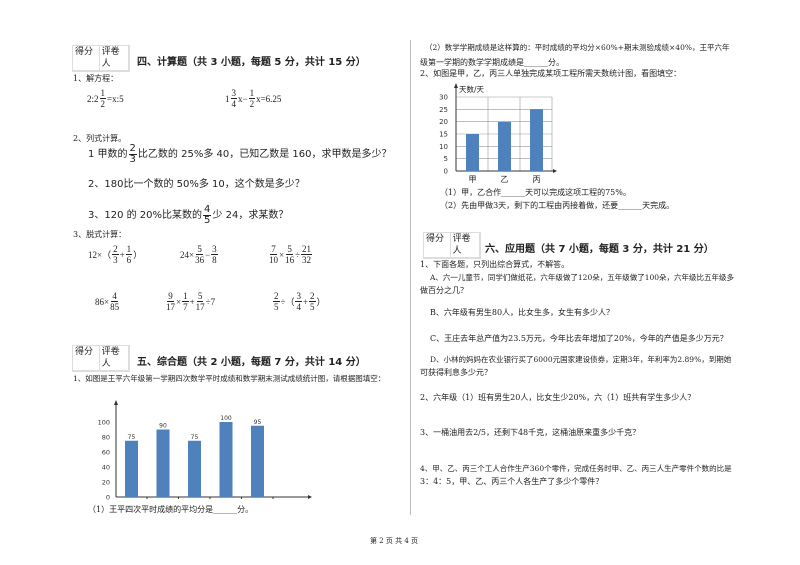 Image resolution: width=800 pixels, height=565 pixels. Describe the element at coordinates (290, 260) in the screenshot. I see `denominator: 16` at that location.